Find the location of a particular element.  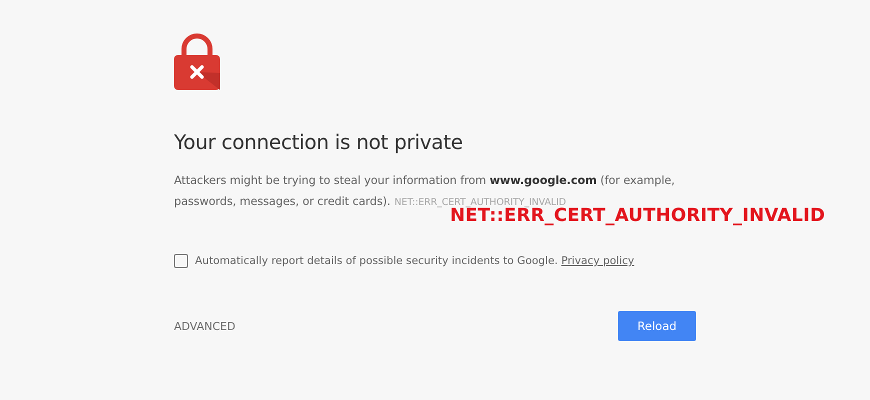

privacy-policy-link: Privacy policy is located at coordinates (597, 261).